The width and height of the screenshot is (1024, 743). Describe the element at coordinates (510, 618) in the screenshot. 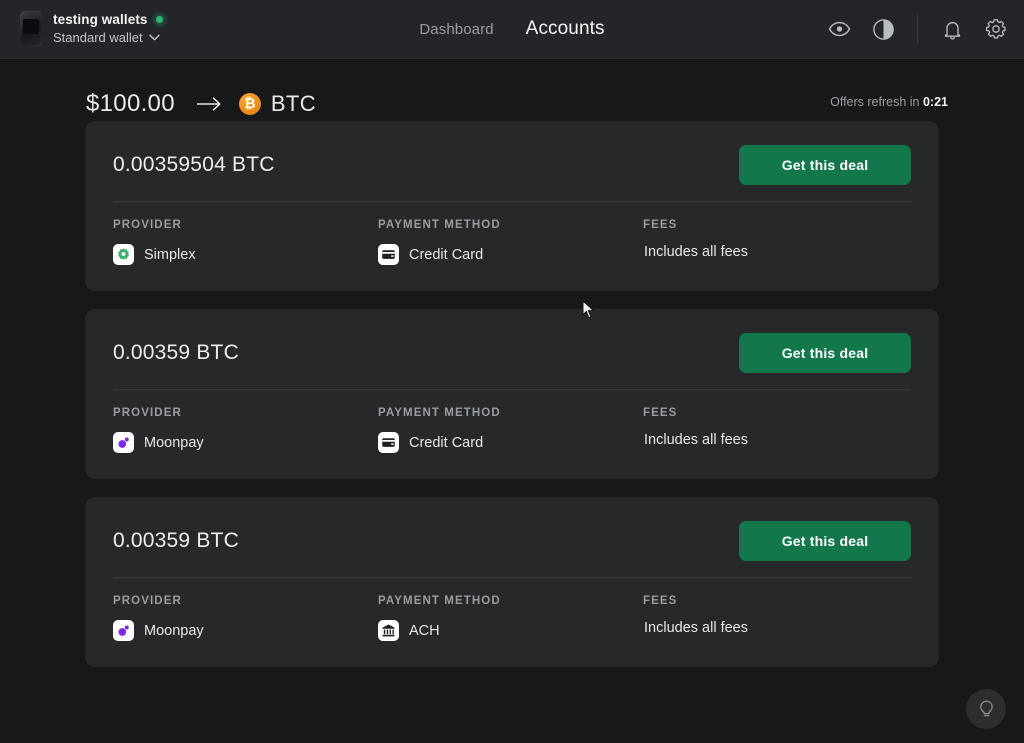

I see `payment-method-column: PAYMENT METHOD ACH` at that location.